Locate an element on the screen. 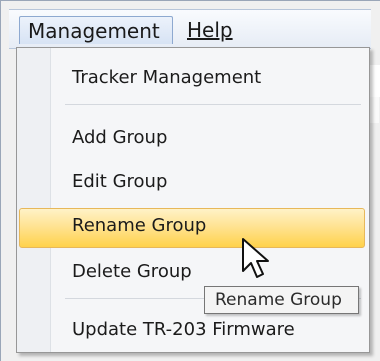 This screenshot has width=380, height=361. menu-help: Help is located at coordinates (210, 30).